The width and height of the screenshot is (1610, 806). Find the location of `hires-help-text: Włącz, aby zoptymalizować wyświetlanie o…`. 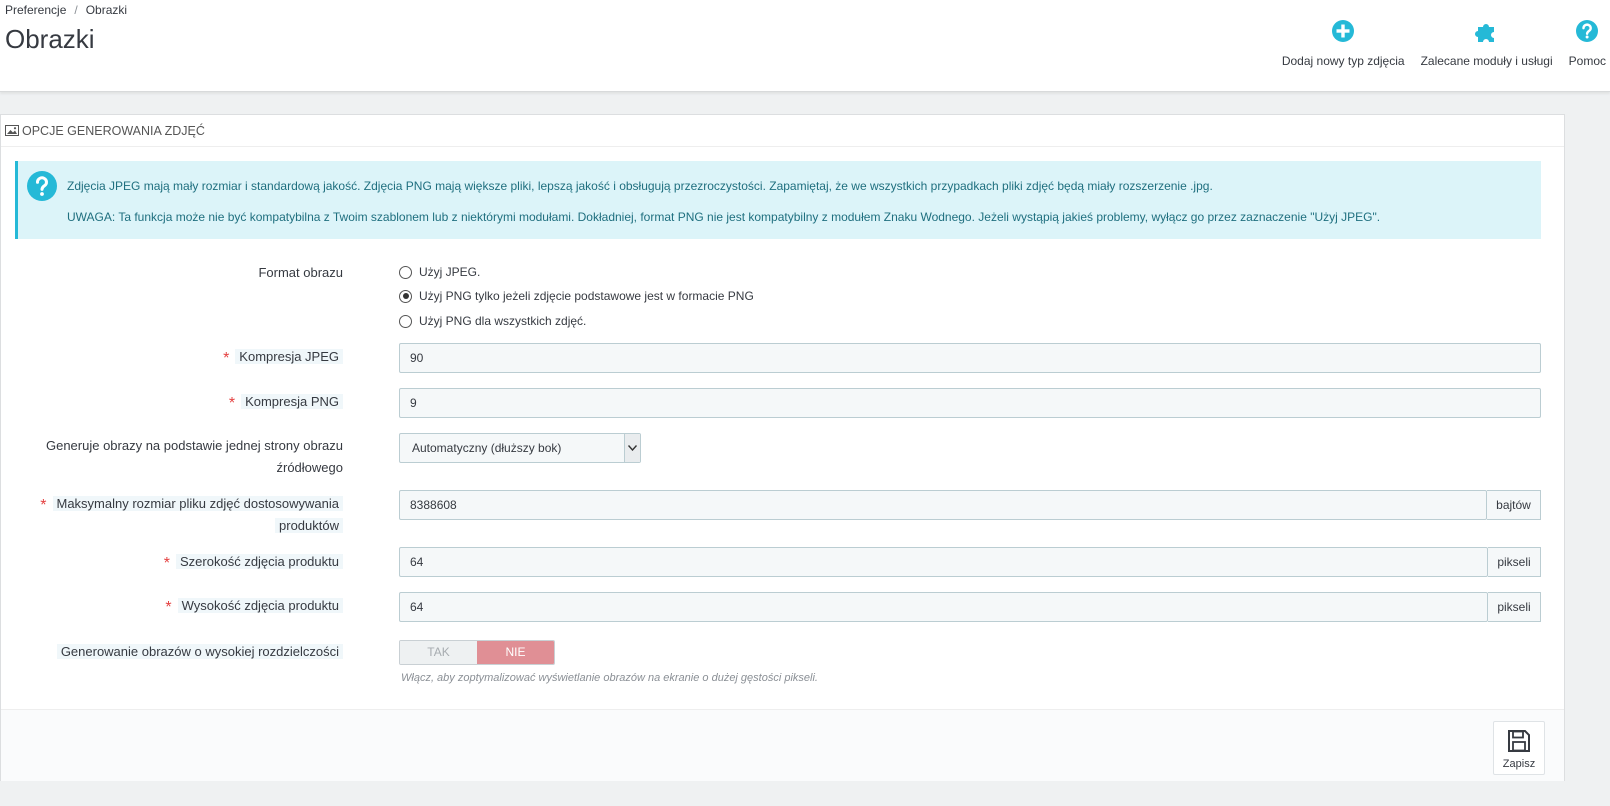

hires-help-text: Włącz, aby zoptymalizować wyświetlanie o… is located at coordinates (609, 678).